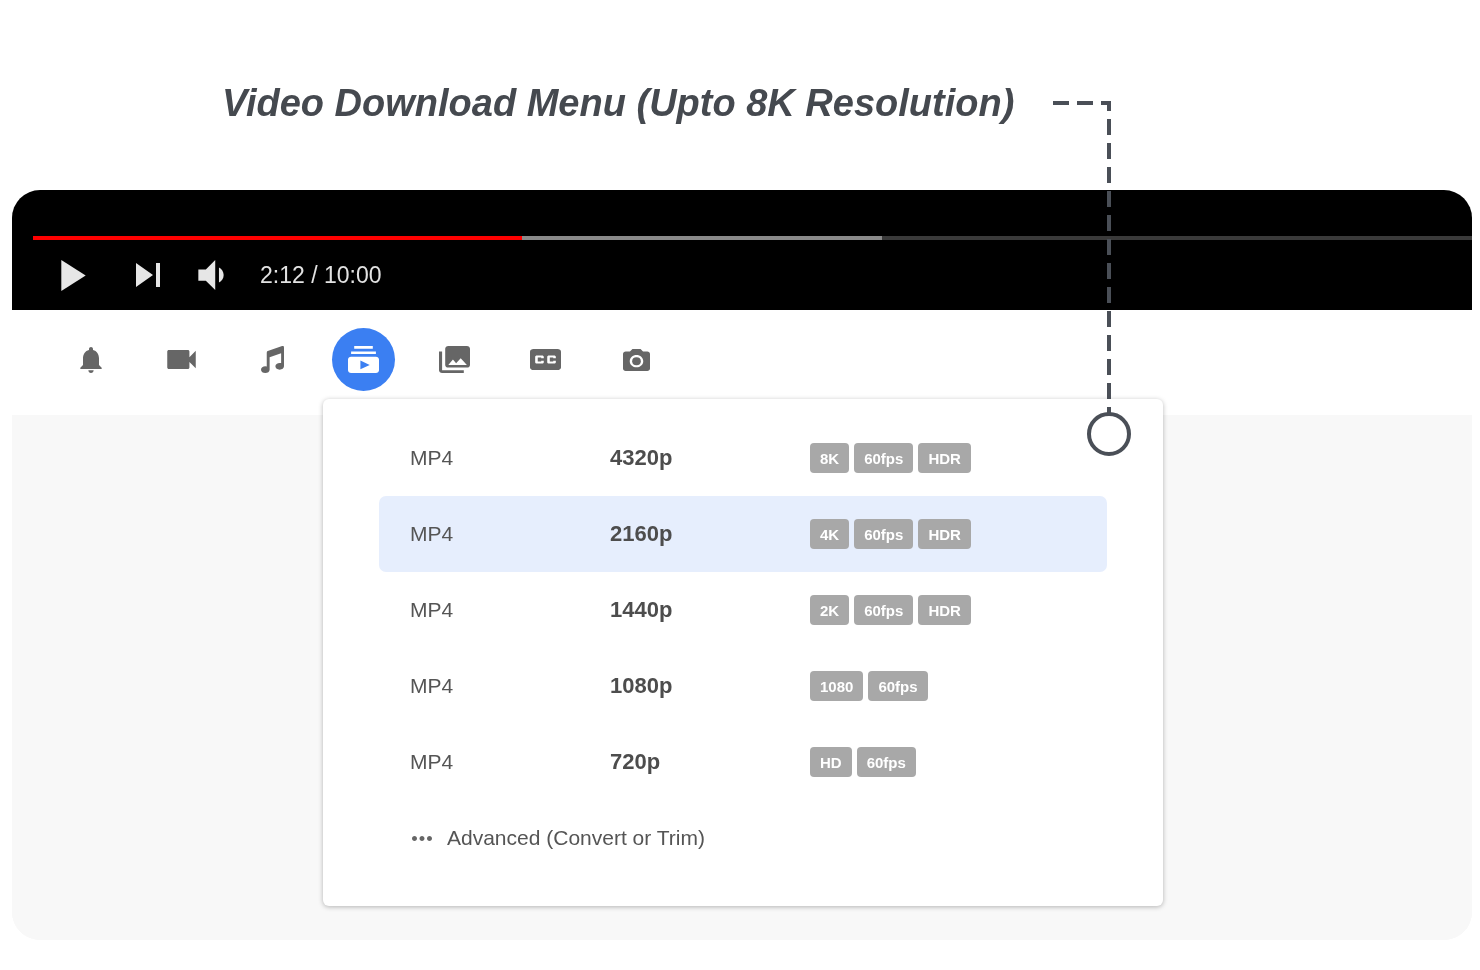  I want to click on quality-badge: 2K, so click(830, 610).